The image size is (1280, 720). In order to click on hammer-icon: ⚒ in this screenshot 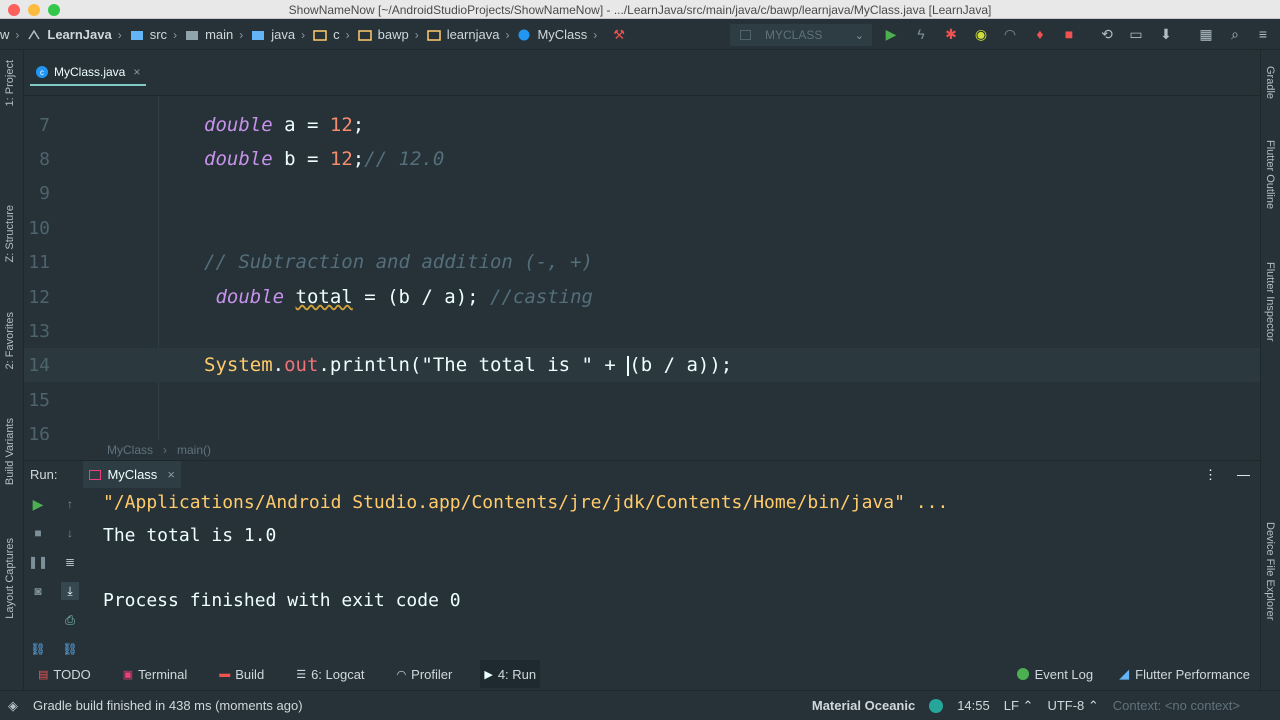, I will do `click(619, 35)`.